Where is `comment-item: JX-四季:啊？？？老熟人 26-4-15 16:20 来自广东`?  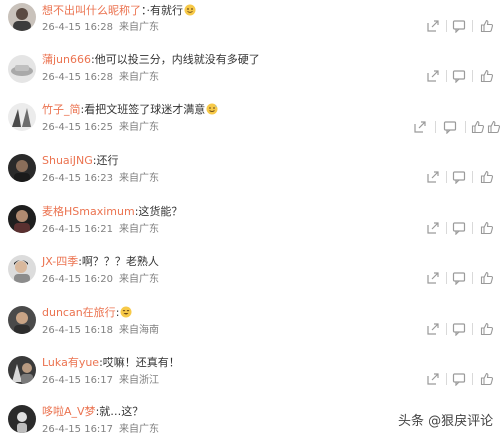
comment-item: JX-四季:啊？？？老熟人 26-4-15 16:20 来自广东 is located at coordinates (250, 277).